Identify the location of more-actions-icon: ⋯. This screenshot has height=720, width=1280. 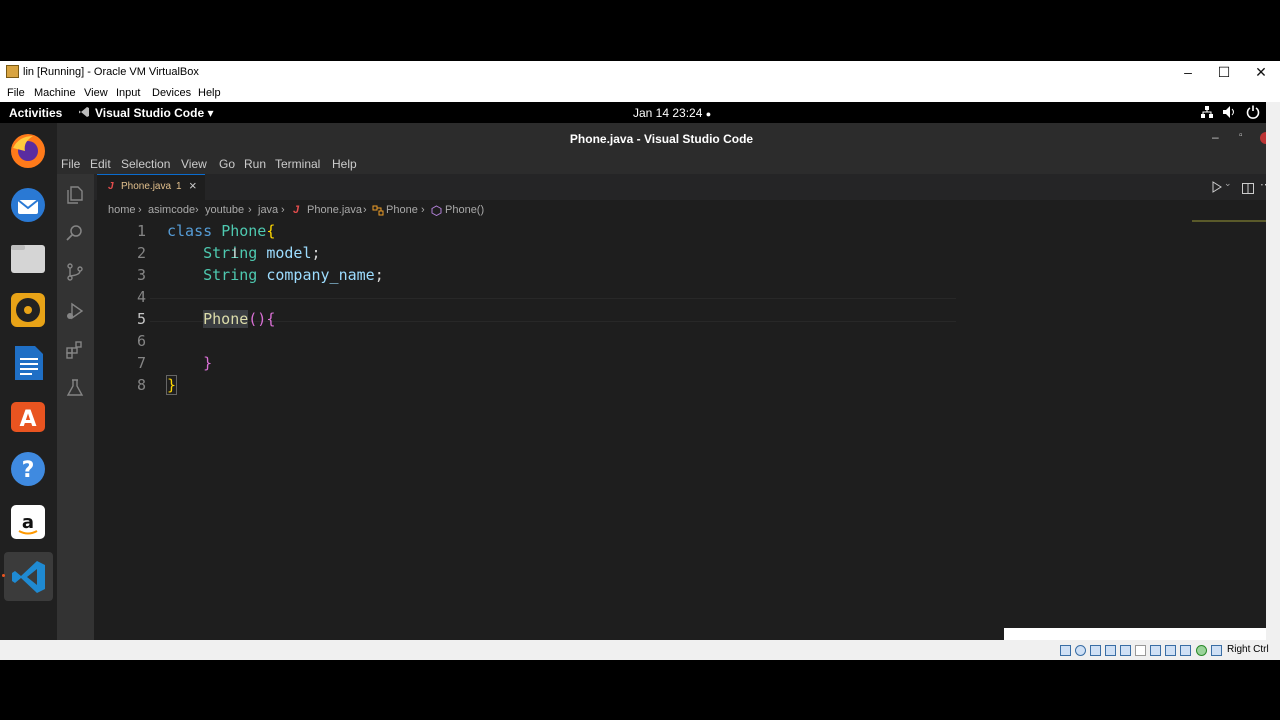
(1263, 184).